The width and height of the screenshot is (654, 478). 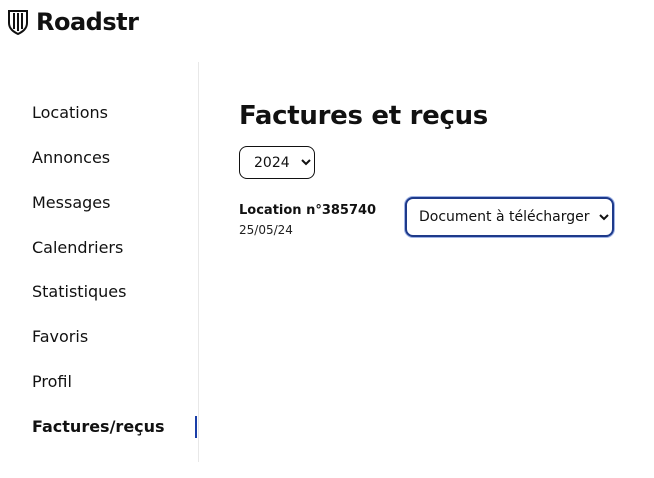 What do you see at coordinates (277, 162) in the screenshot?
I see `year-select: 2024` at bounding box center [277, 162].